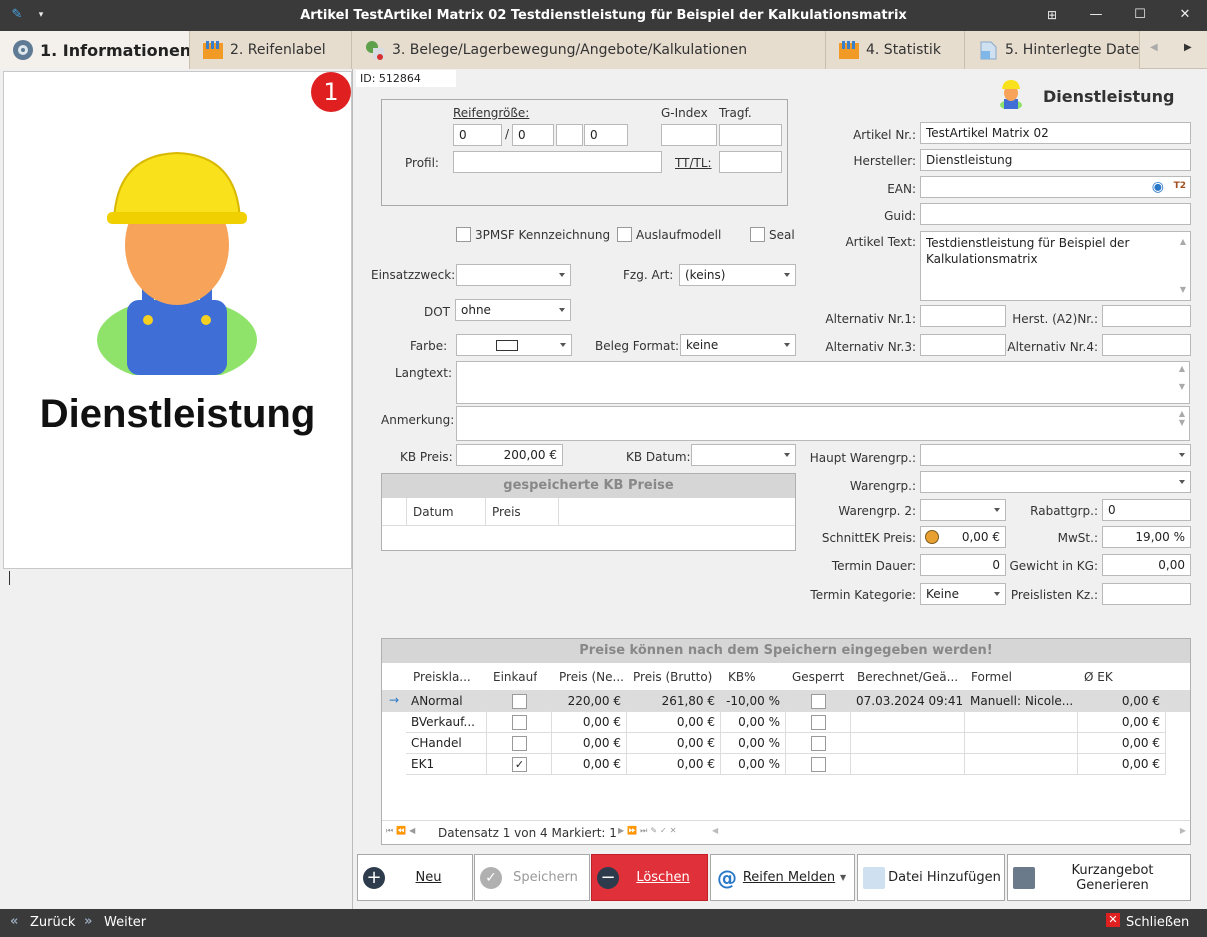  I want to click on cell-name: ANormal, so click(446, 701).